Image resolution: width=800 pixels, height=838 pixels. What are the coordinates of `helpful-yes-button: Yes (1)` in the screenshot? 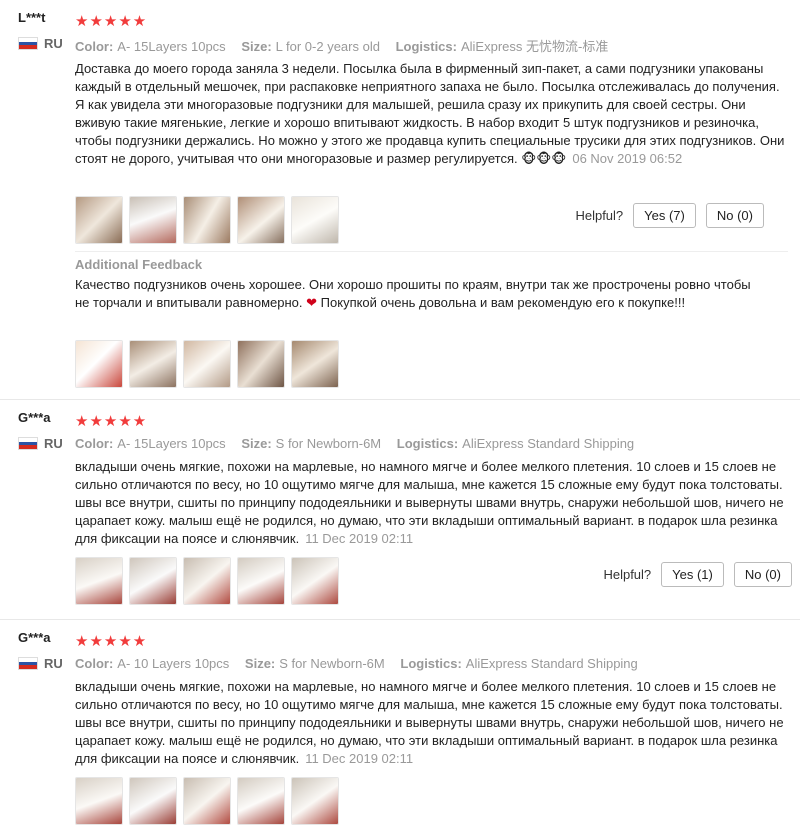 It's located at (692, 574).